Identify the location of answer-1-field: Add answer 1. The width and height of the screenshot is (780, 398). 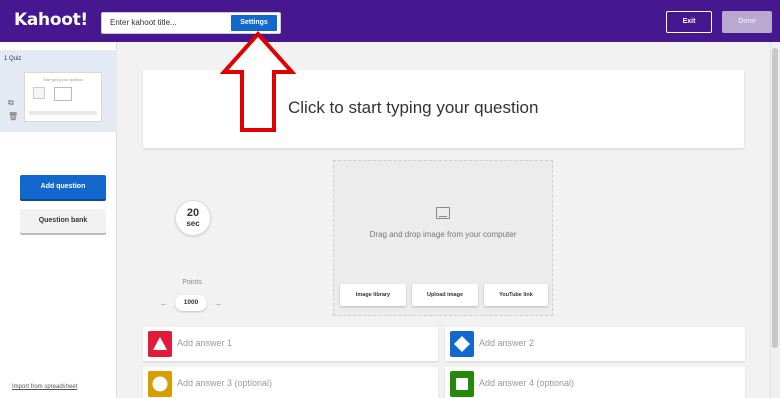
(290, 344).